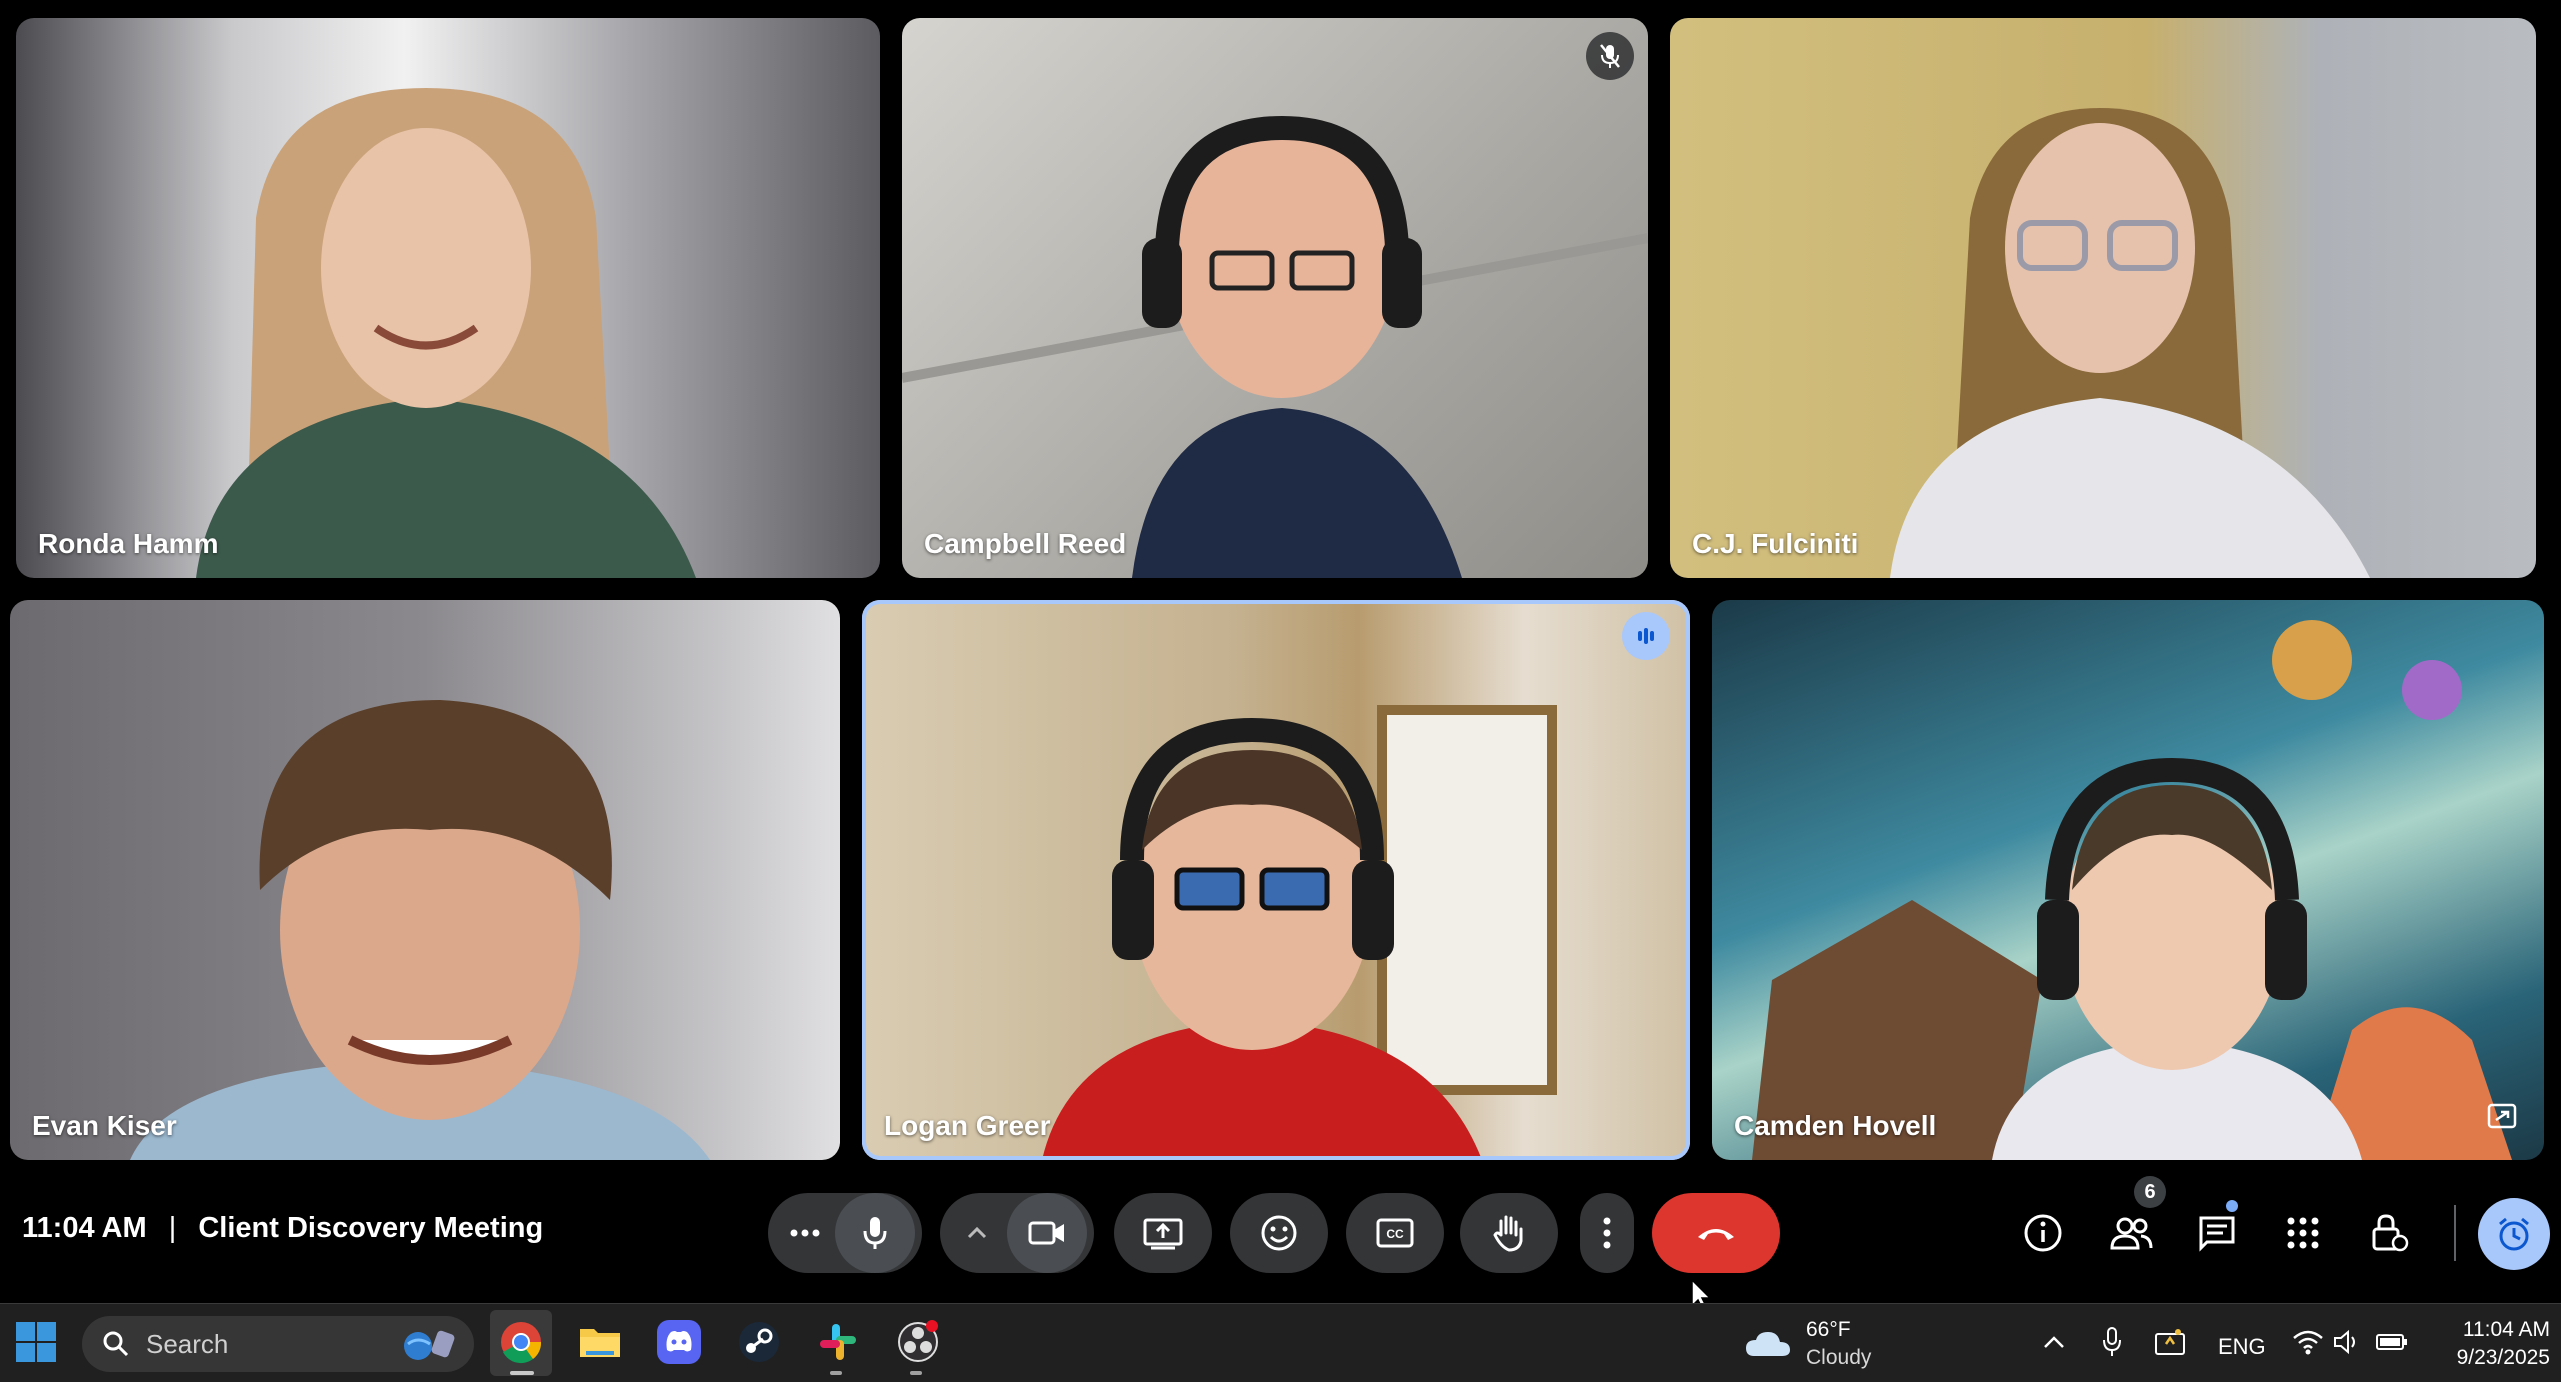 This screenshot has width=2561, height=1382. What do you see at coordinates (1835, 1125) in the screenshot?
I see `participant-name: Camden Hovell` at bounding box center [1835, 1125].